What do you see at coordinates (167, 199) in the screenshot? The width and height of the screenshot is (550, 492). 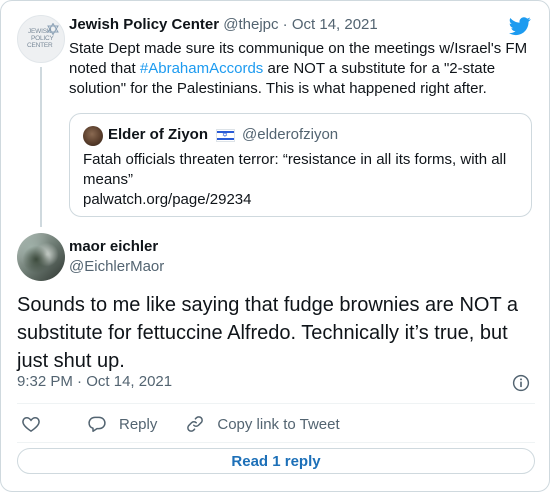 I see `quote-link: palwatch.org/page/29234` at bounding box center [167, 199].